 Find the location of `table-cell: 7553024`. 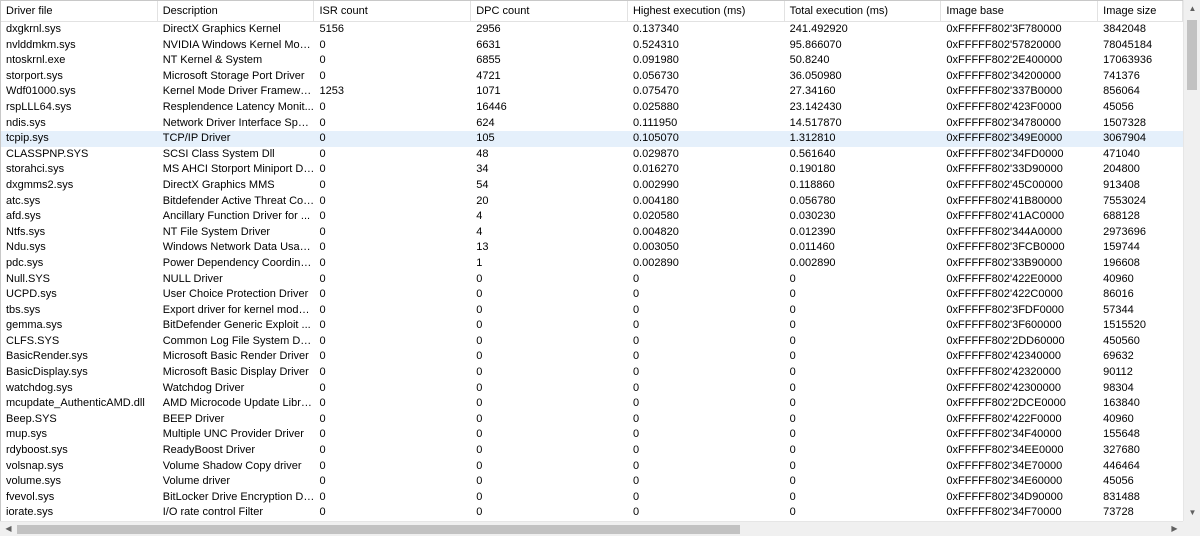

table-cell: 7553024 is located at coordinates (1124, 200).